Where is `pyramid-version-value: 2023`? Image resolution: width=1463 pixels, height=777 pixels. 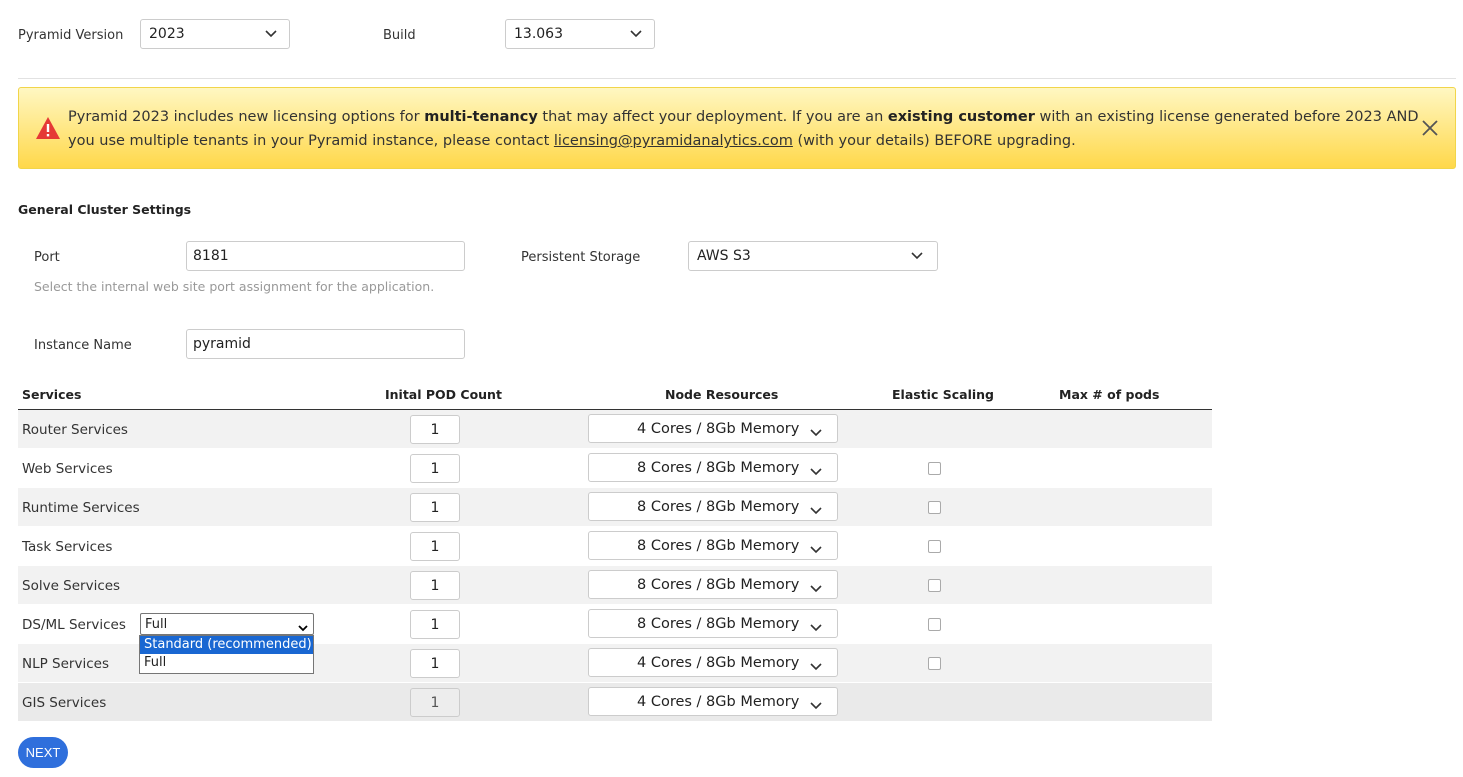
pyramid-version-value: 2023 is located at coordinates (167, 34).